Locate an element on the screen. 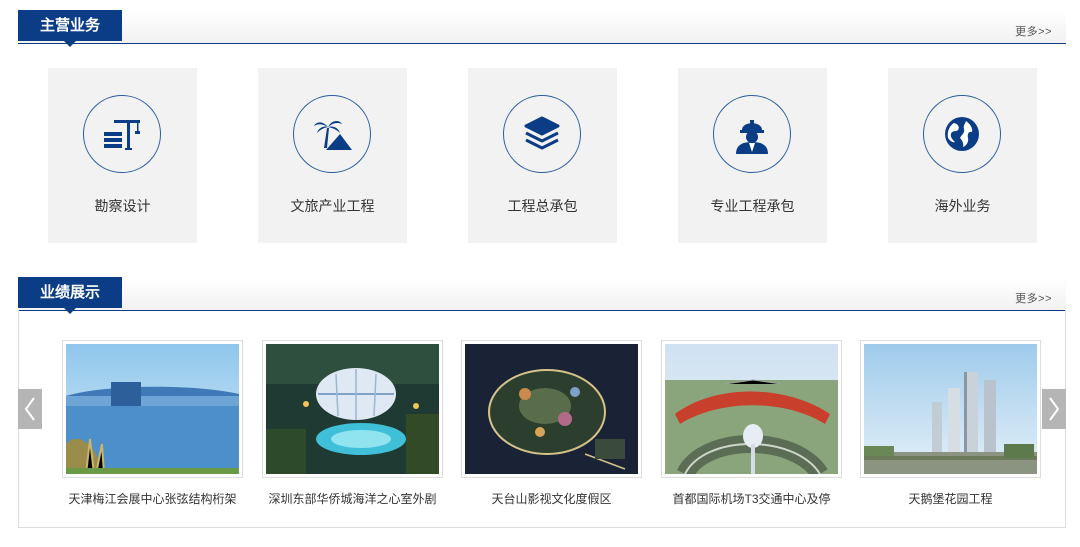  work-item: 深圳东部华侨城海洋之心室外剧 is located at coordinates (352, 423).